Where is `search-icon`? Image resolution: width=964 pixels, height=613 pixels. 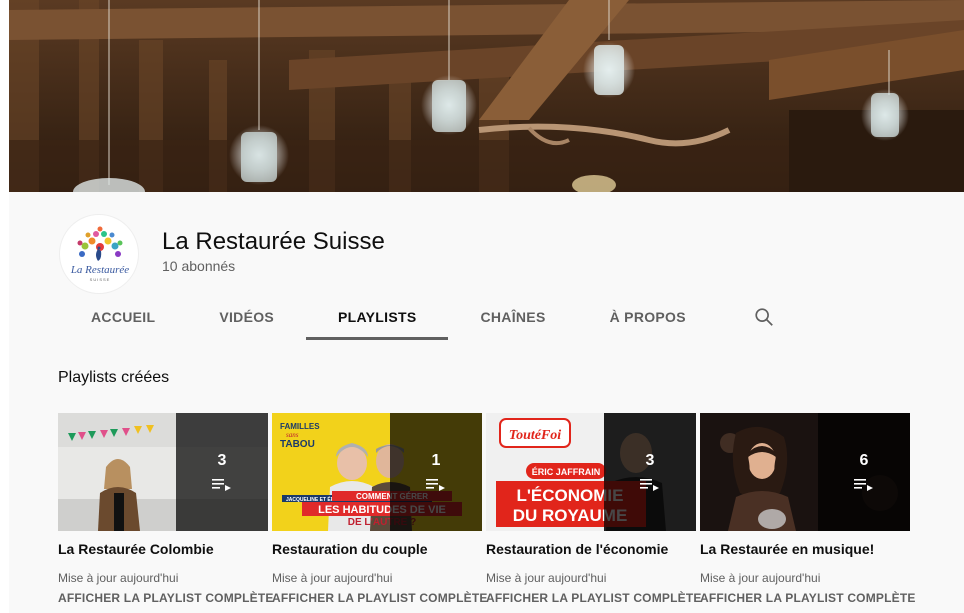 search-icon is located at coordinates (764, 316).